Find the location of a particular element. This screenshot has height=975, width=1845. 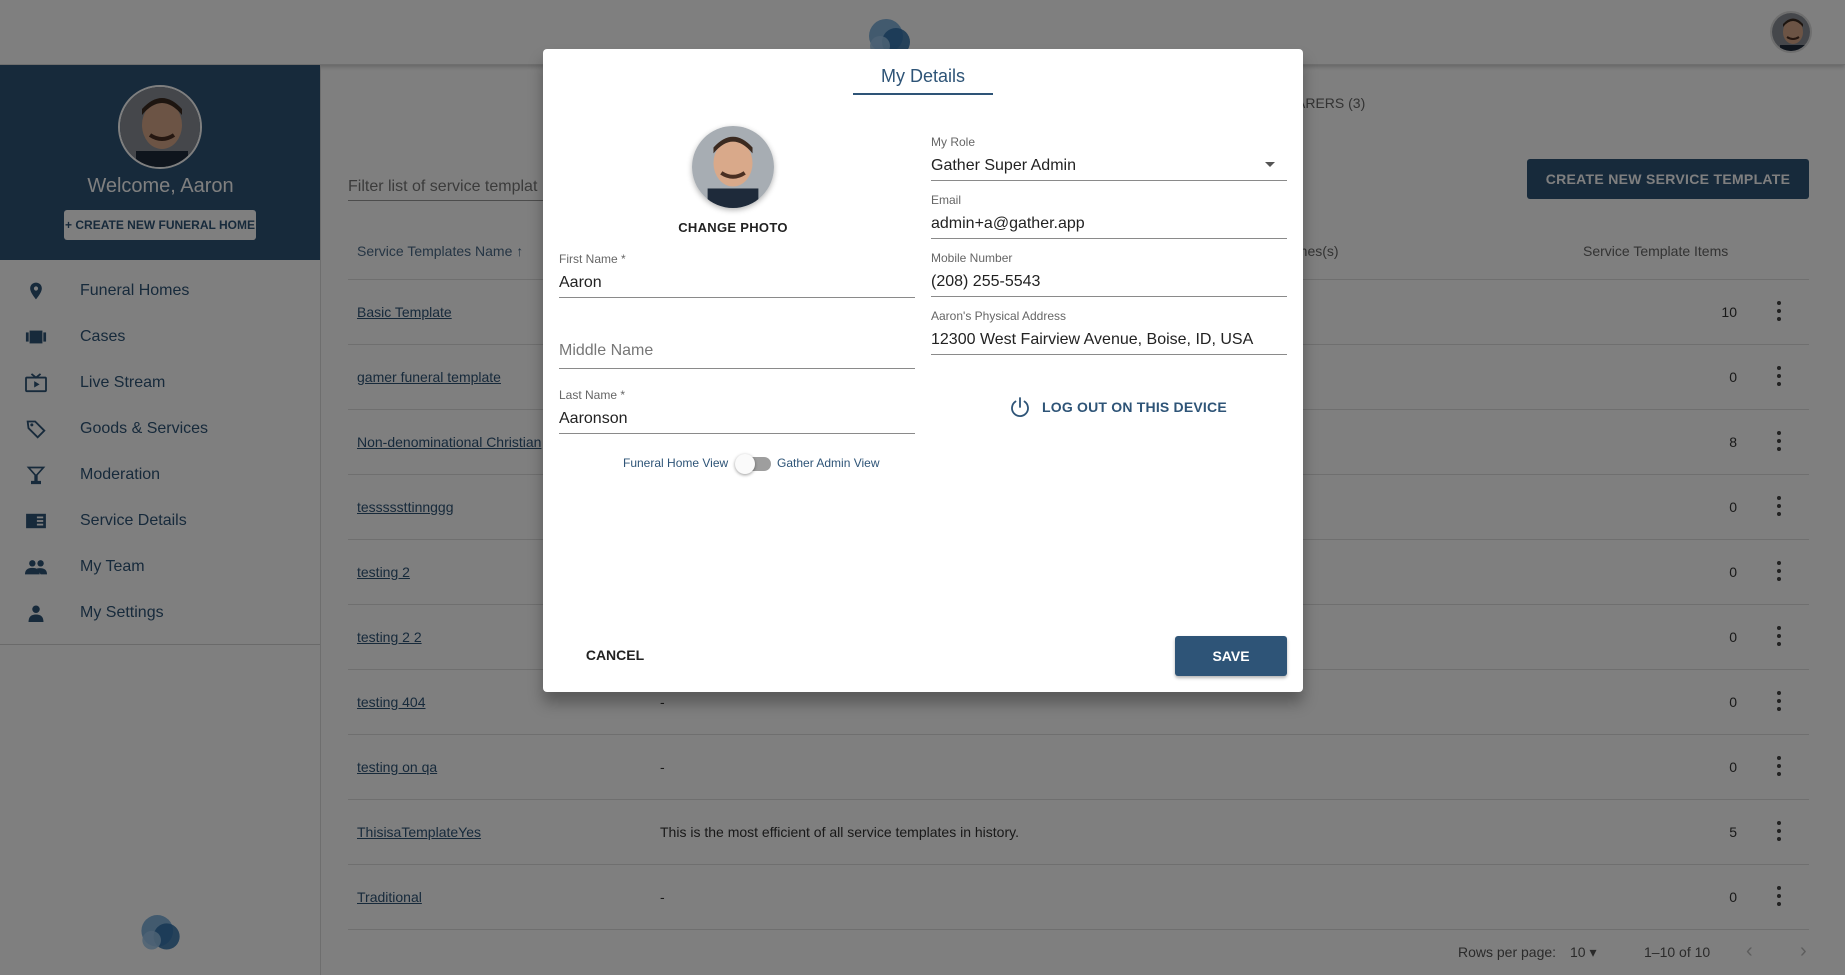

role-label: My Role is located at coordinates (953, 142).